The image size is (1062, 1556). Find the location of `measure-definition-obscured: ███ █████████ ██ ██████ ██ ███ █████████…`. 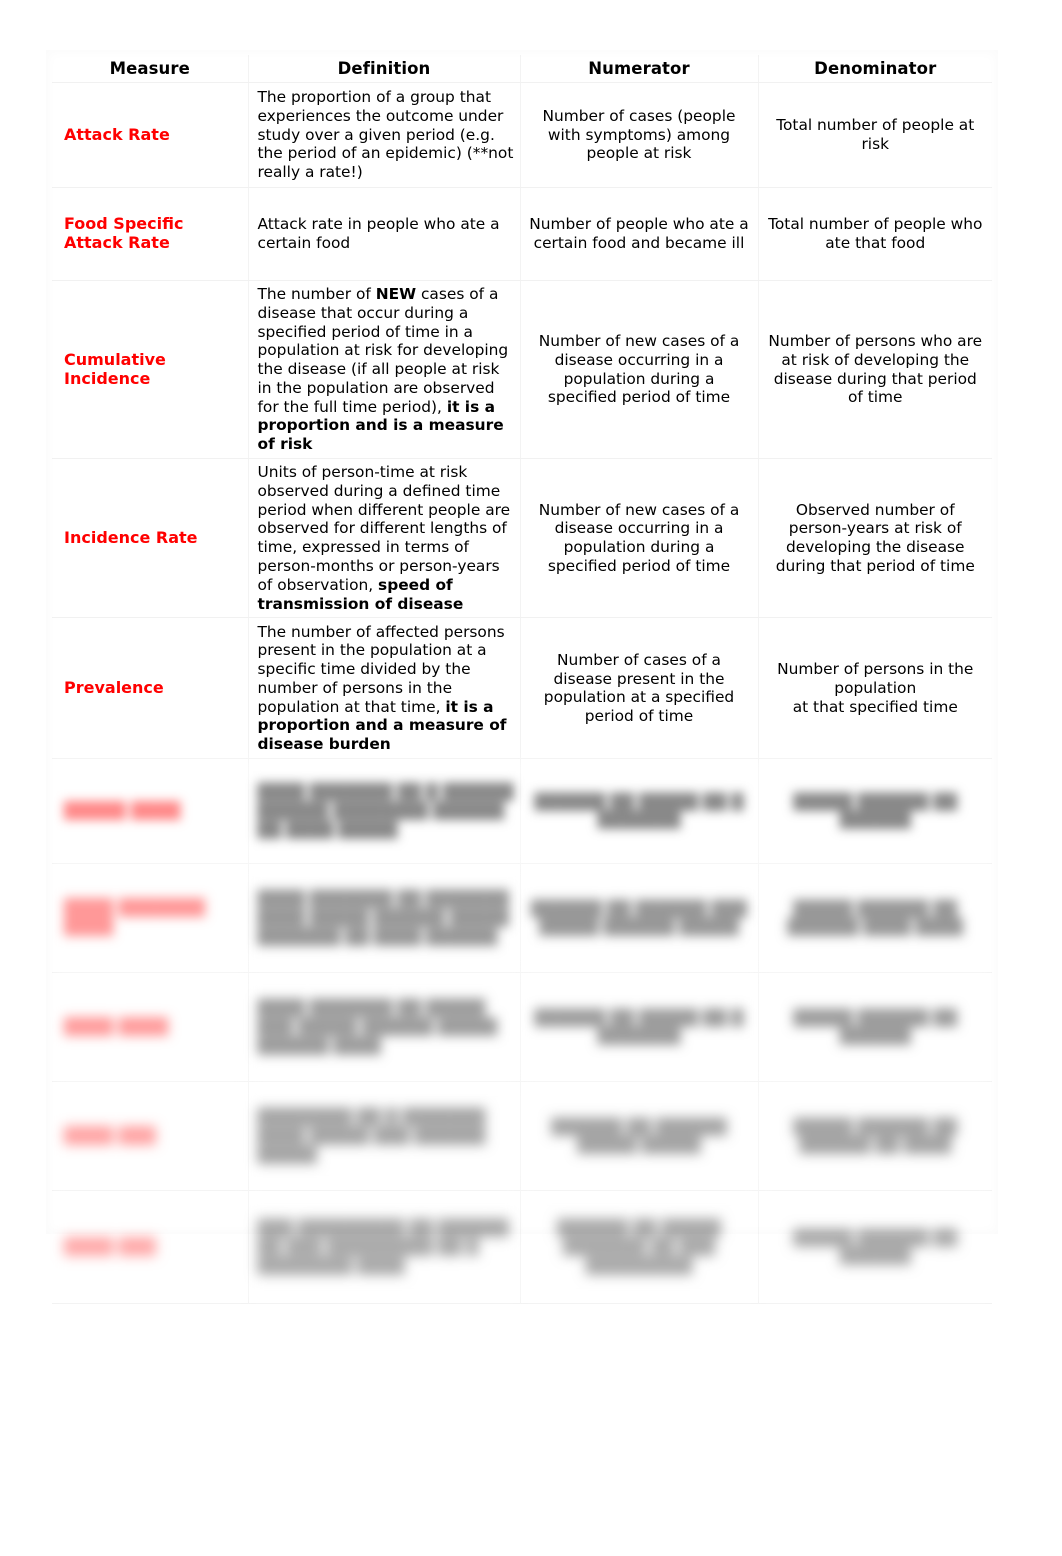

measure-definition-obscured: ███ █████████ ██ ██████ ██ ███ █████████… is located at coordinates (384, 1247).